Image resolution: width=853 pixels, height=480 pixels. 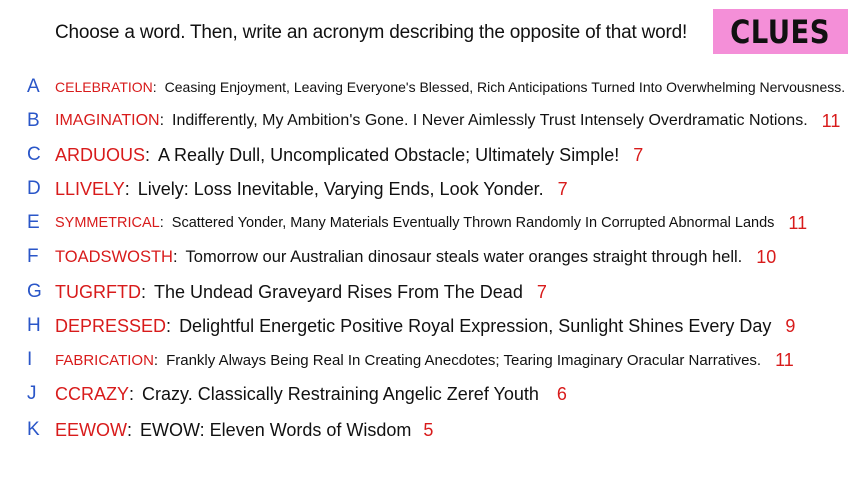 I want to click on clue-word: EEWOW, so click(x=91, y=429).